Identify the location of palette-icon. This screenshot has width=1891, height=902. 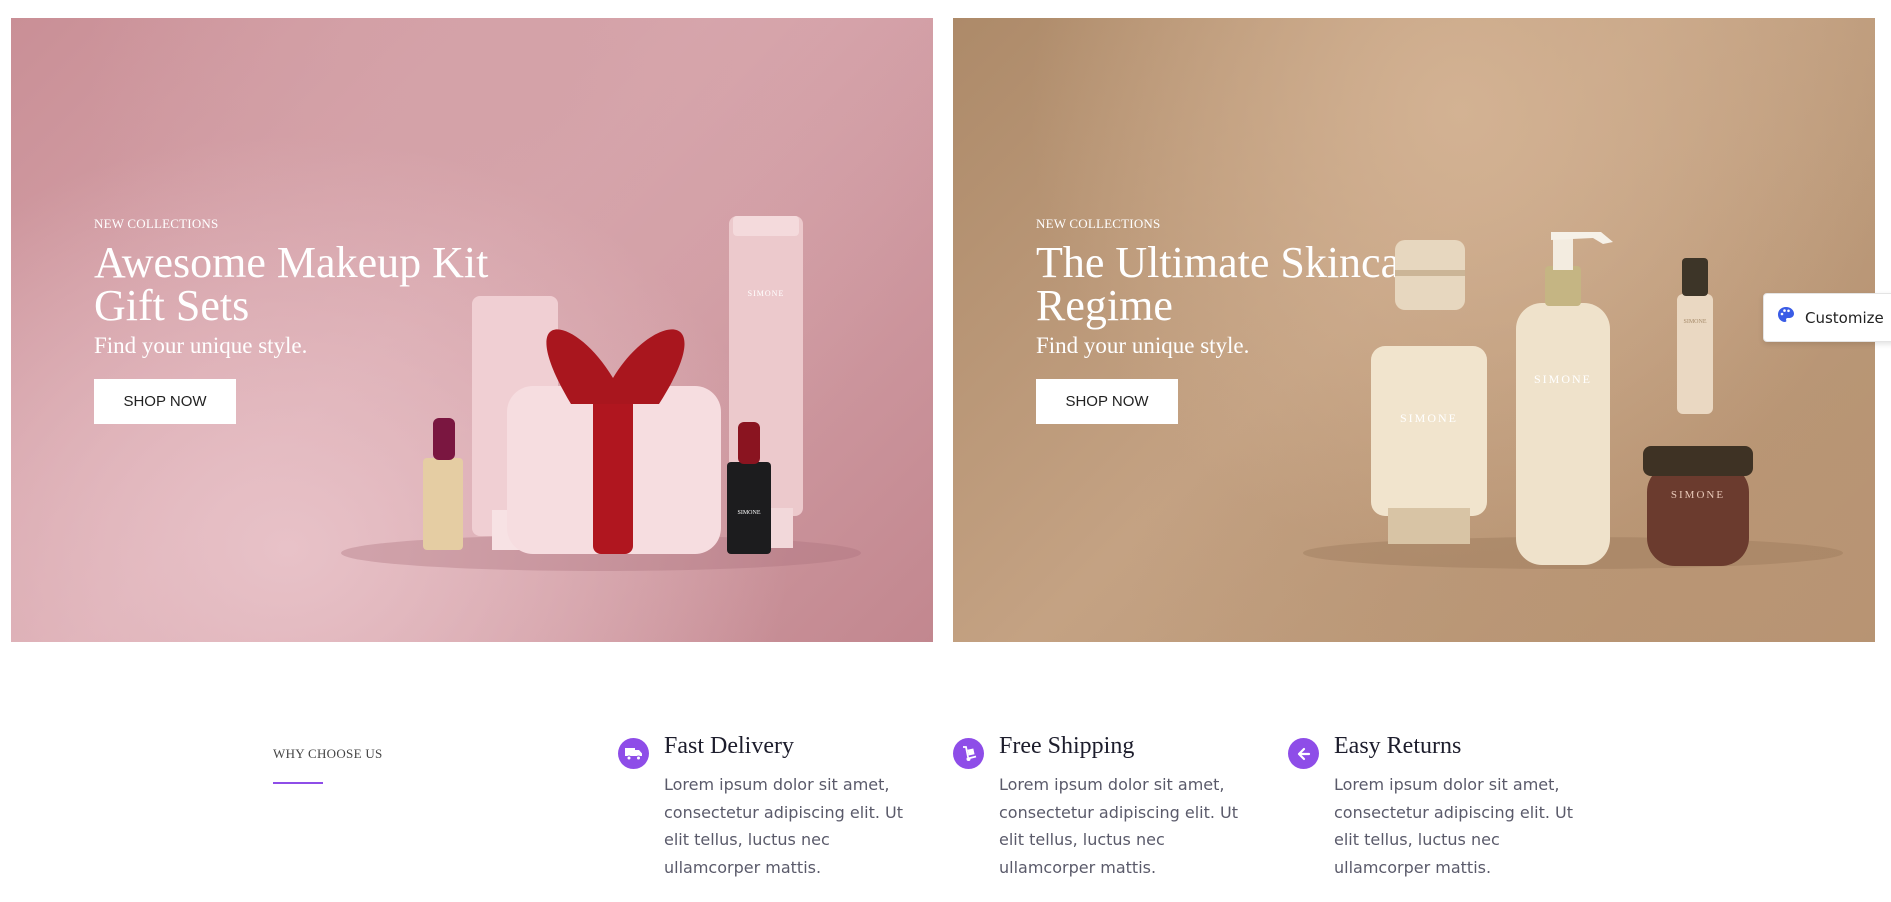
(1786, 317).